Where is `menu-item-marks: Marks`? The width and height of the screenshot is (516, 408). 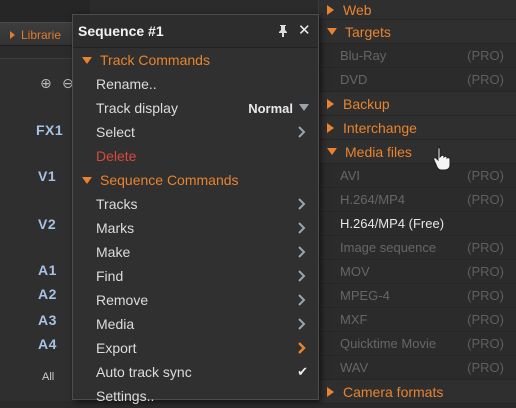 menu-item-marks: Marks is located at coordinates (195, 228).